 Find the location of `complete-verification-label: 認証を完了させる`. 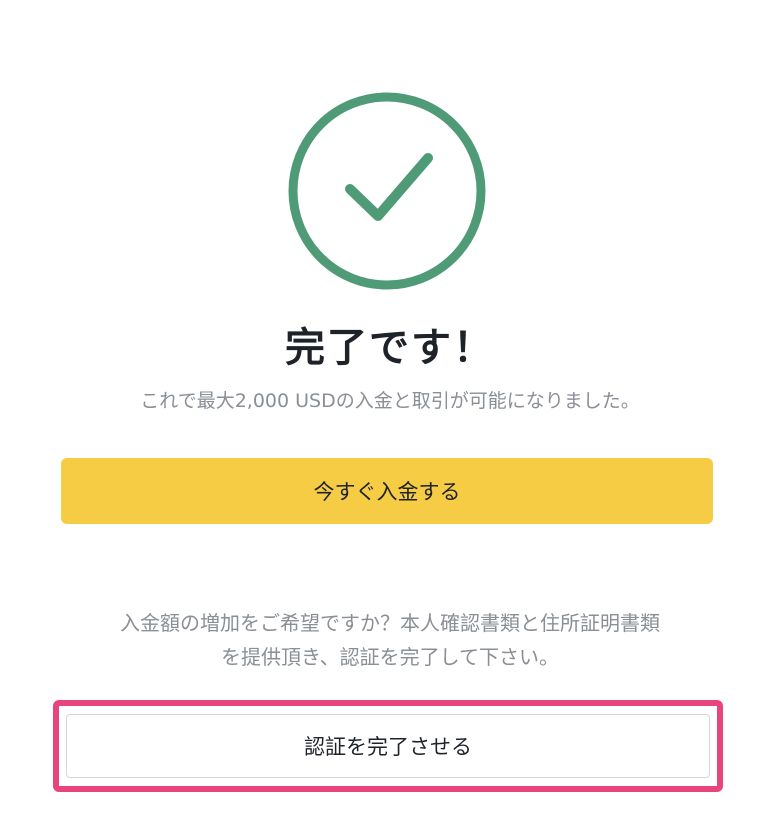

complete-verification-label: 認証を完了させる is located at coordinates (388, 747).